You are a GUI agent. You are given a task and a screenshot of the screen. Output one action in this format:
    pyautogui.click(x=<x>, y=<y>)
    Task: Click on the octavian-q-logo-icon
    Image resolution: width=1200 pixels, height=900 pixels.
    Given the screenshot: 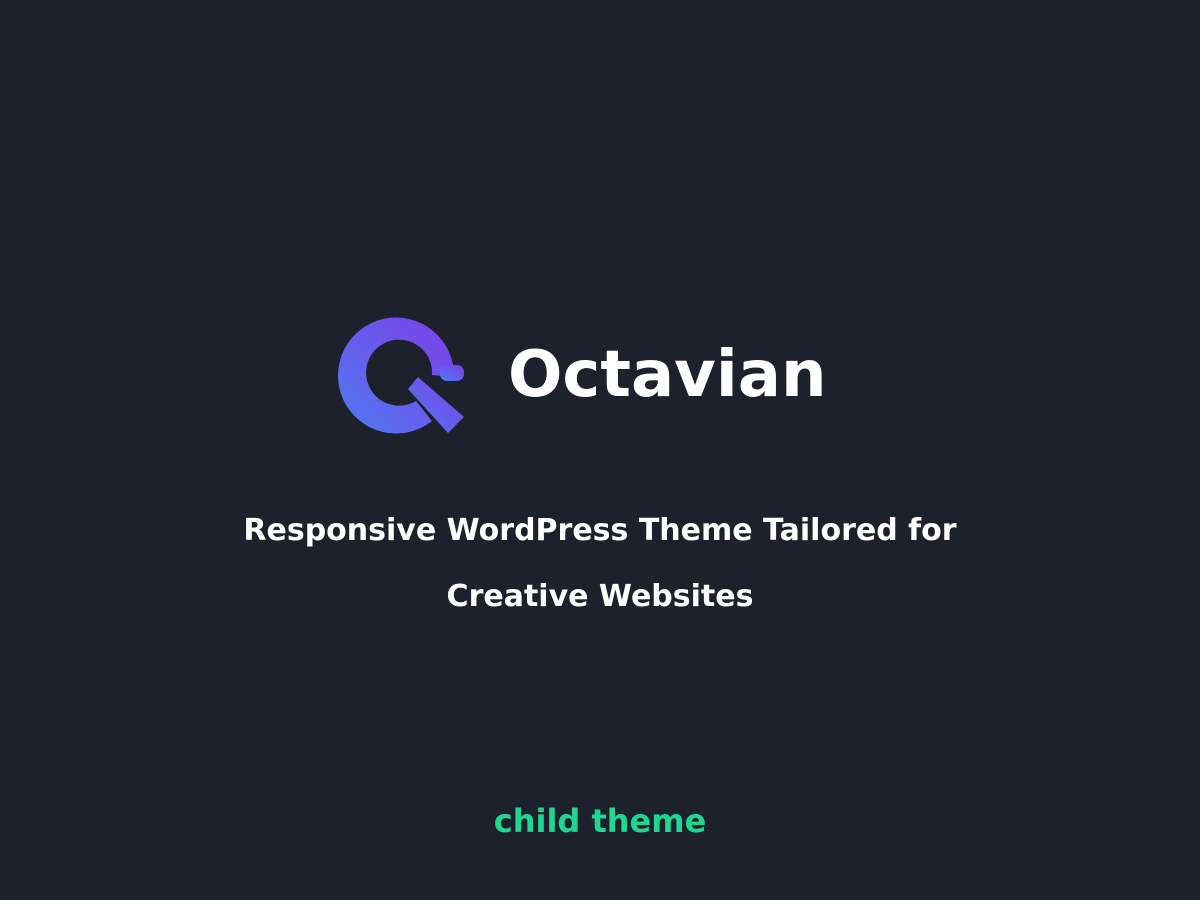 What is the action you would take?
    pyautogui.click(x=401, y=375)
    